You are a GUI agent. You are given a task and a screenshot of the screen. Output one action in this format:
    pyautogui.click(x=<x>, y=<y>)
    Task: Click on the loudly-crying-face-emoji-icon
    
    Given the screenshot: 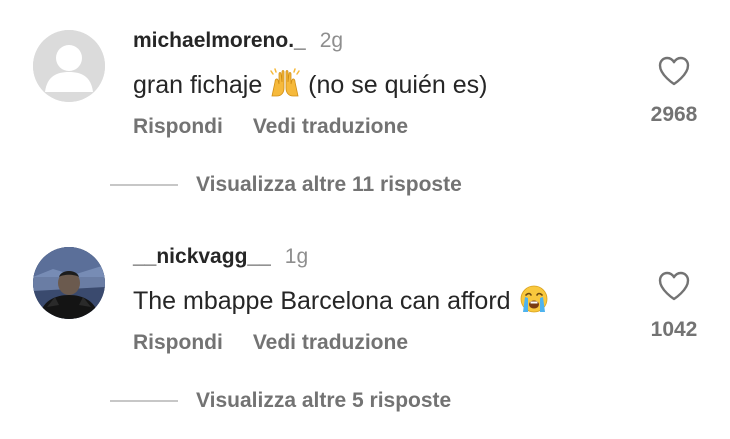 What is the action you would take?
    pyautogui.click(x=534, y=299)
    